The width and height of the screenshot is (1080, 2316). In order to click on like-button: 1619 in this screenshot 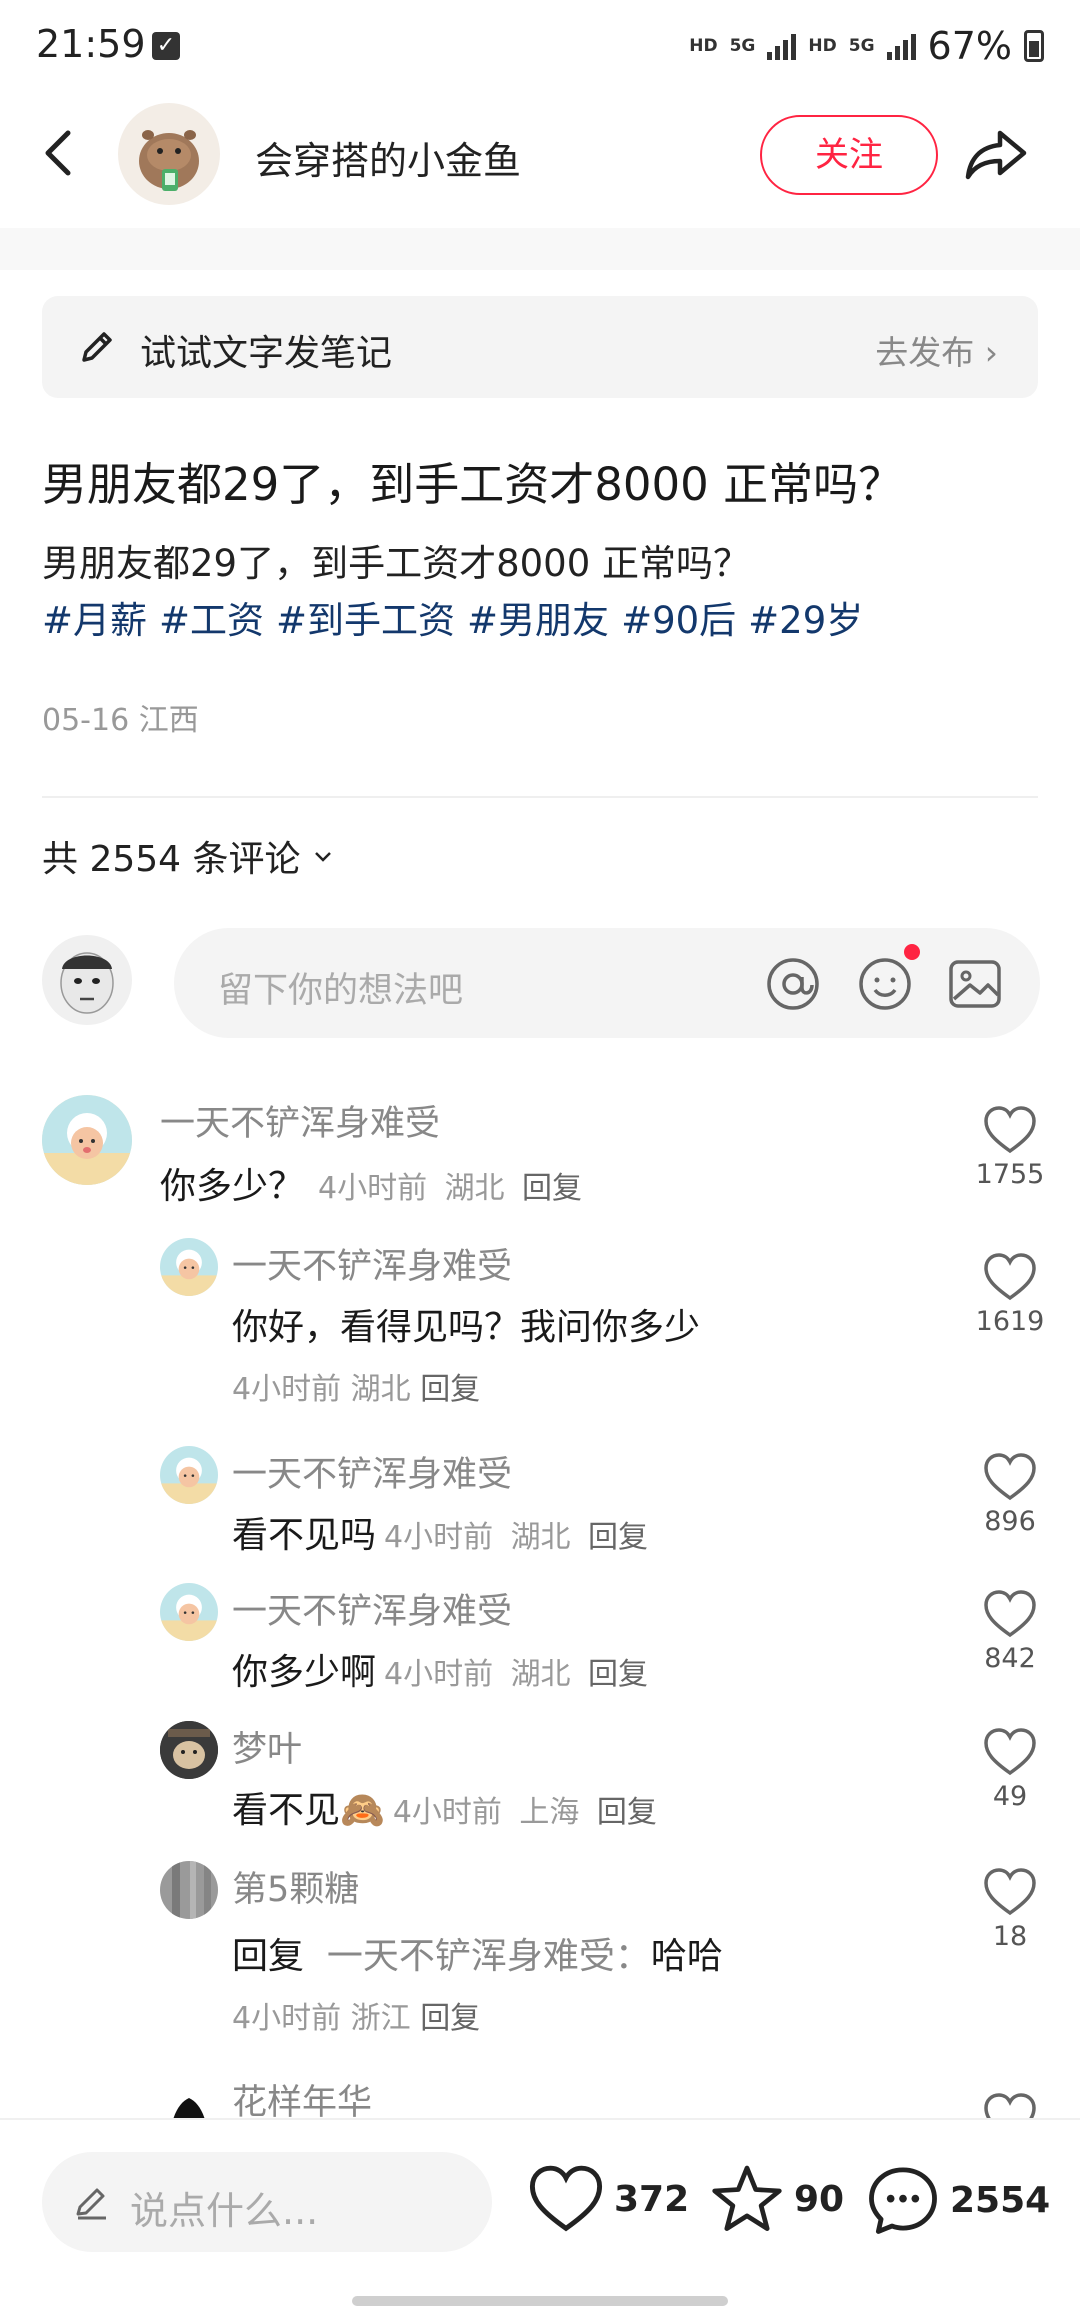, I will do `click(1010, 1294)`.